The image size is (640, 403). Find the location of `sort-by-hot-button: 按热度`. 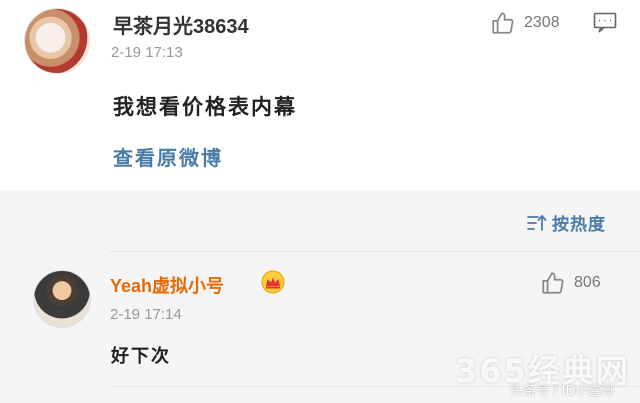

sort-by-hot-button: 按热度 is located at coordinates (566, 222).